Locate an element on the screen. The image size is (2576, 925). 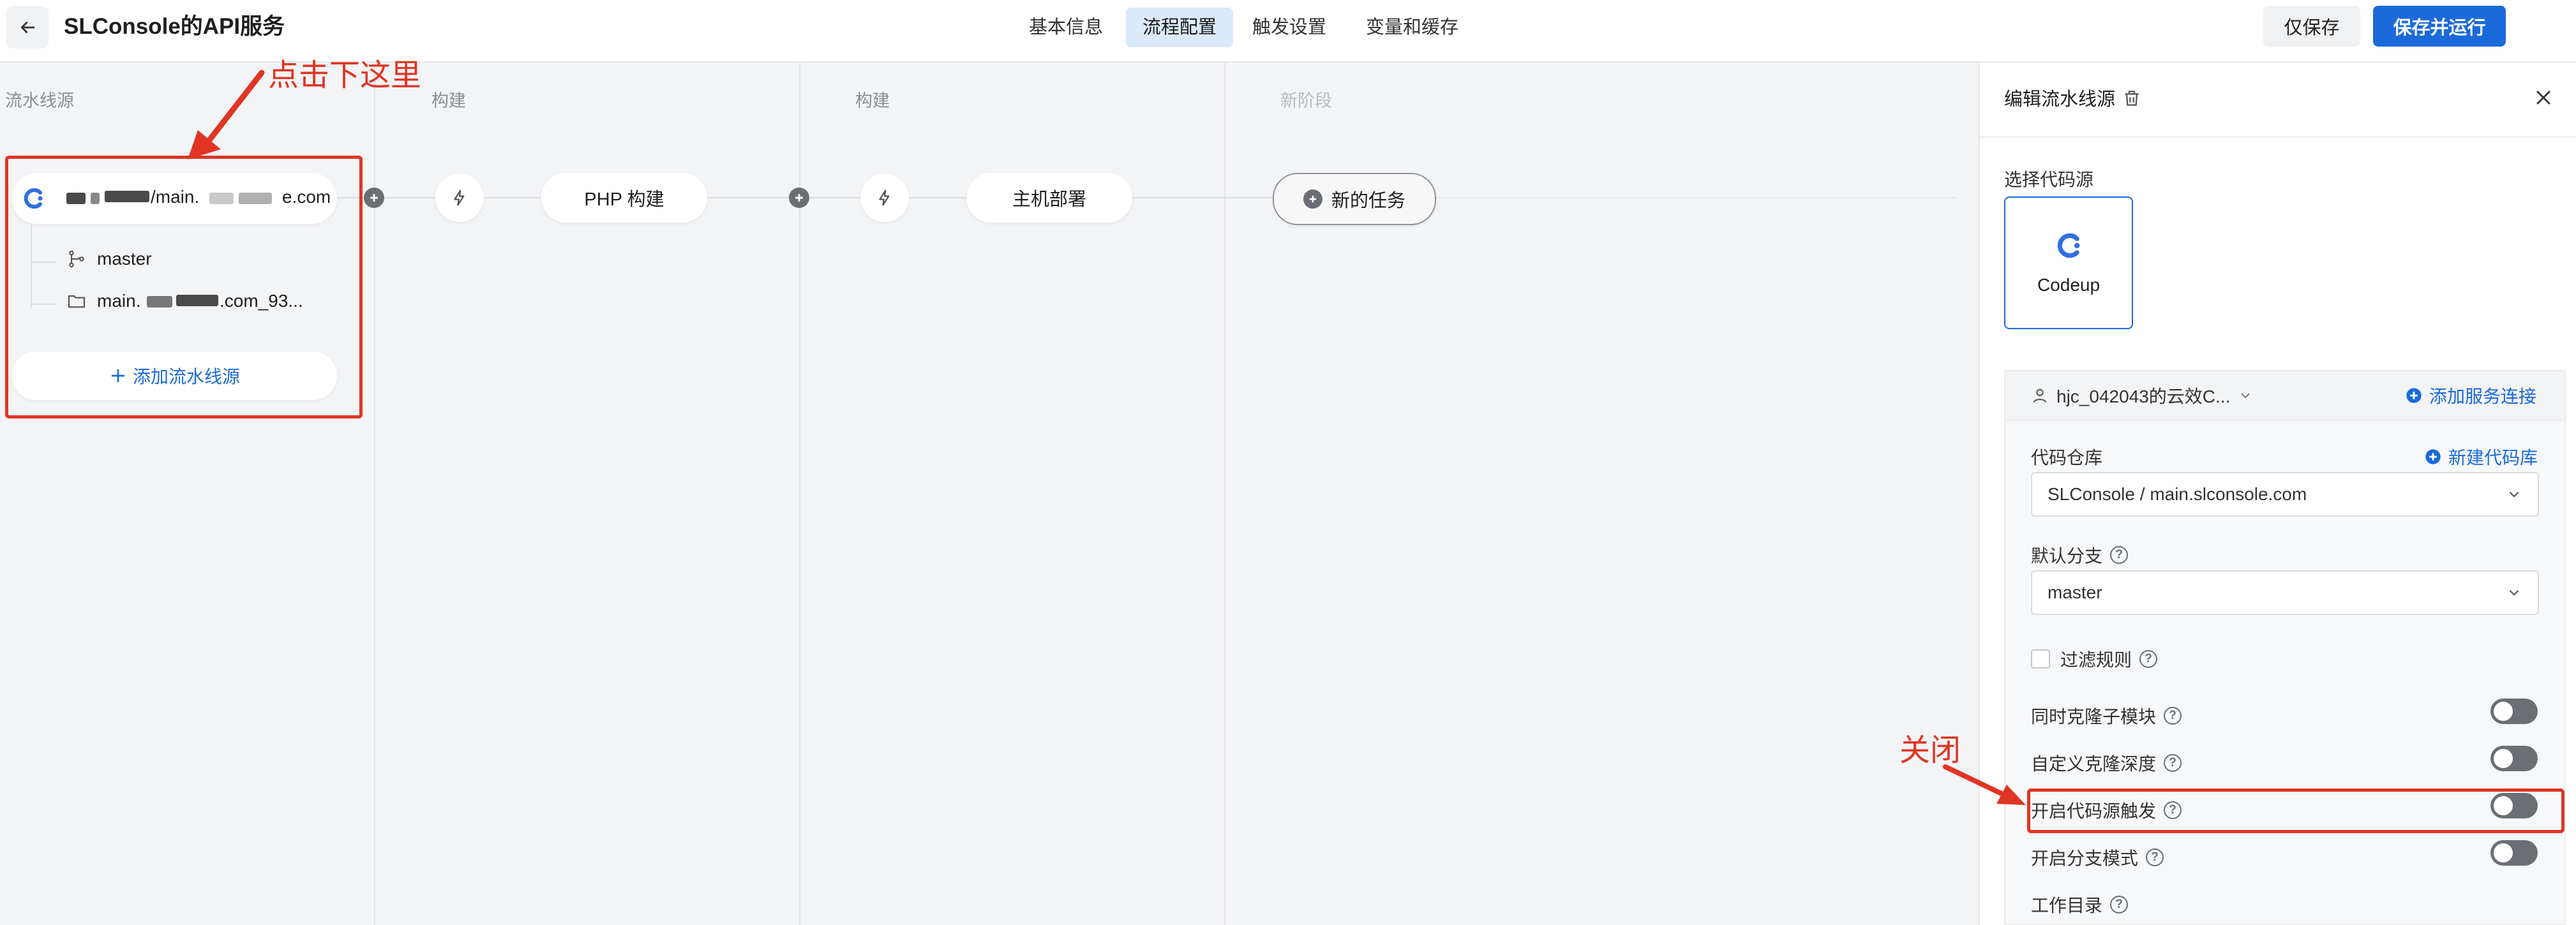
stage-title-new-stage: 新阶段 is located at coordinates (1306, 99).